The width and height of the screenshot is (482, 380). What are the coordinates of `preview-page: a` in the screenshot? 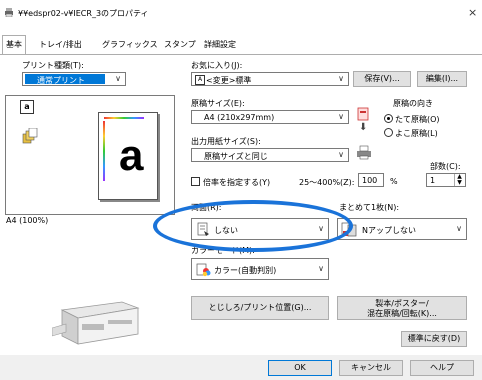 It's located at (128, 156).